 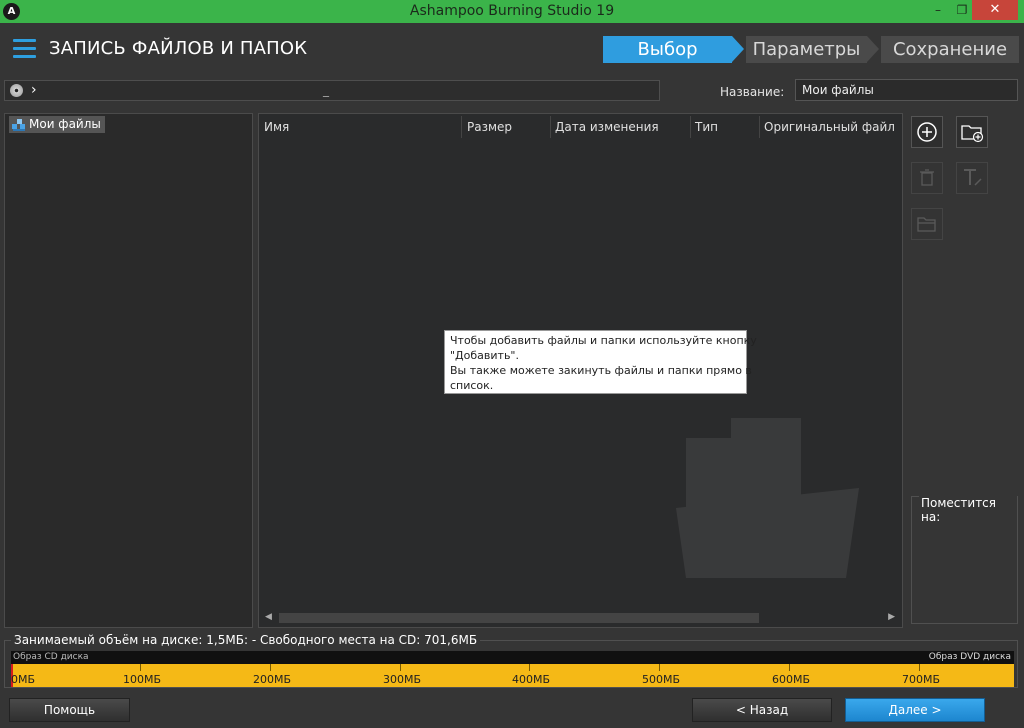 What do you see at coordinates (661, 679) in the screenshot?
I see `capacity-tick: 500МБ` at bounding box center [661, 679].